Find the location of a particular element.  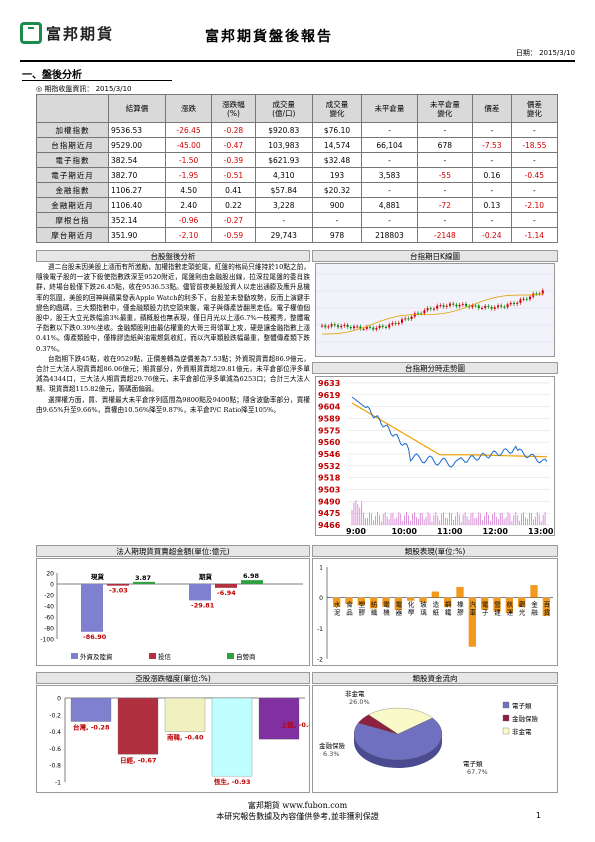

sector-label-char: 光 is located at coordinates (522, 612).